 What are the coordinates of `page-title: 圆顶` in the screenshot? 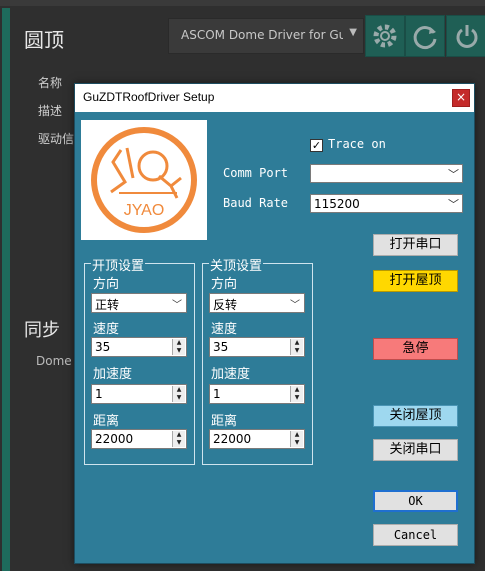 It's located at (44, 40).